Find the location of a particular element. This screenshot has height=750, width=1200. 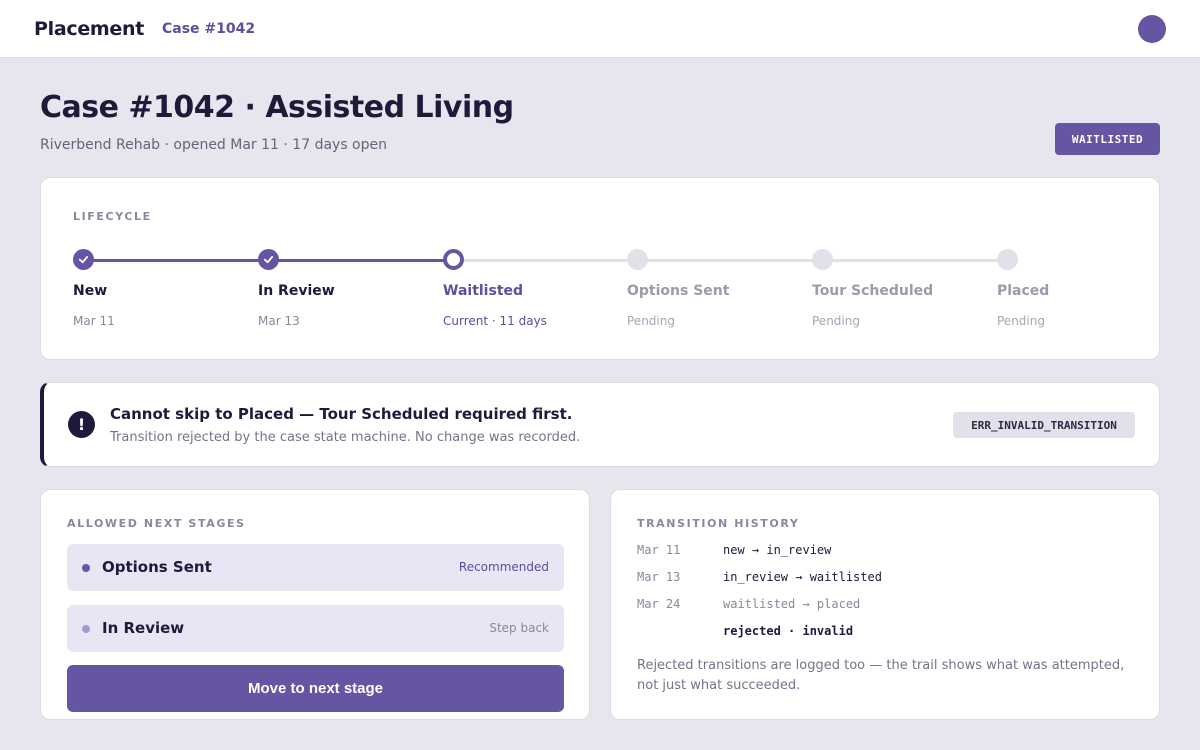

step-name-new: New is located at coordinates (90, 291).